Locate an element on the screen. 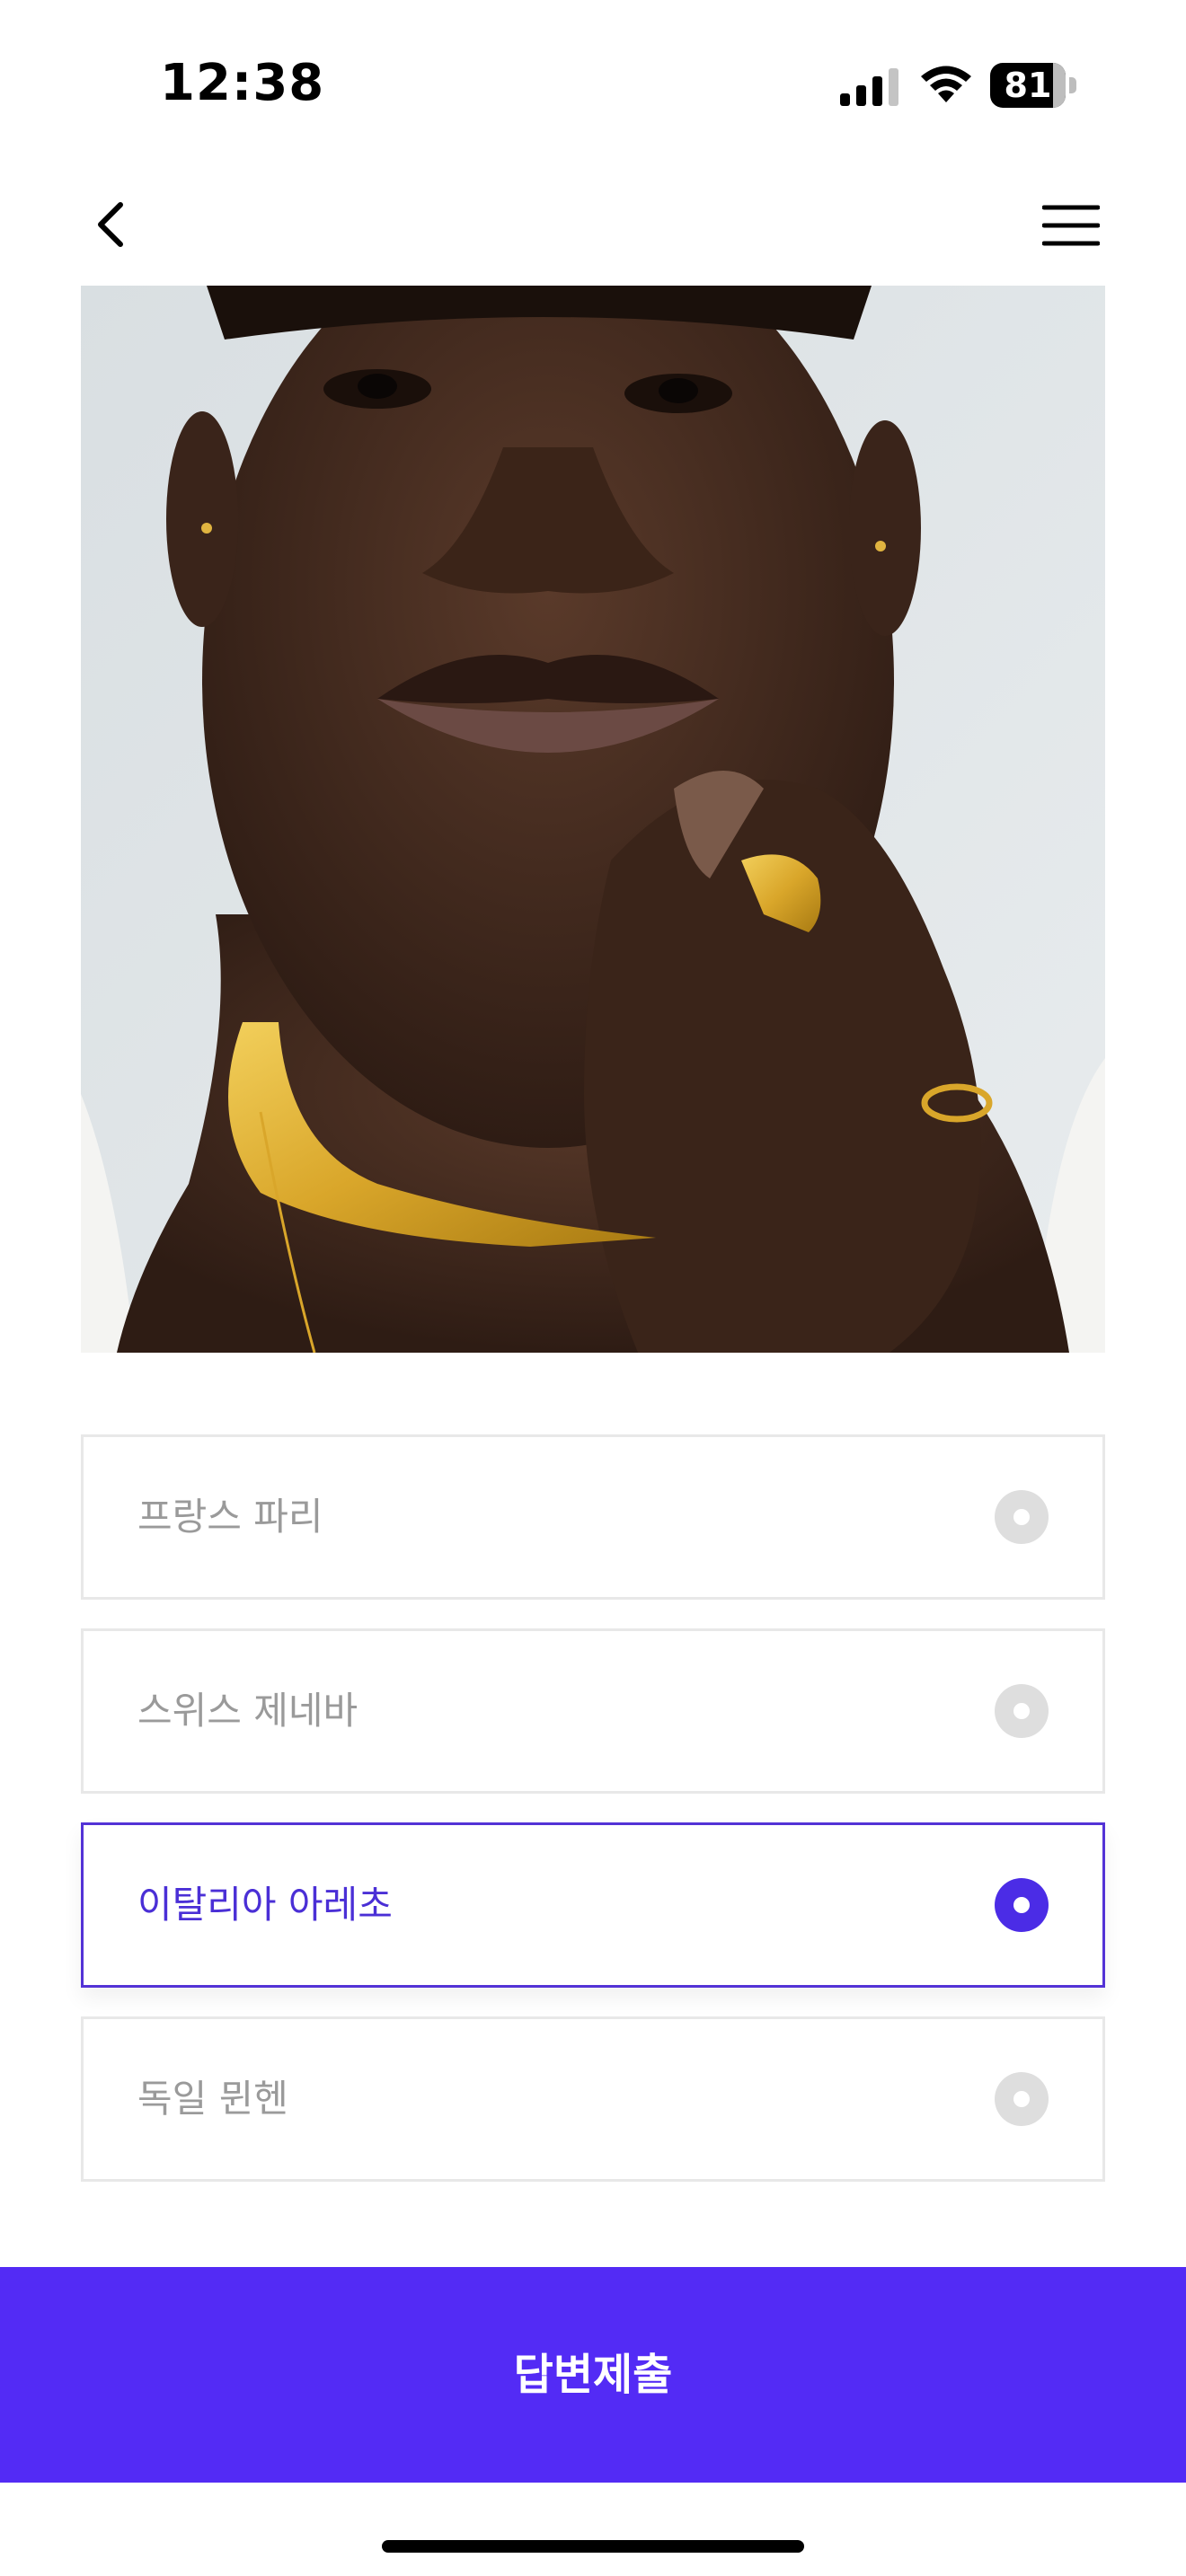  wifi-icon is located at coordinates (946, 84).